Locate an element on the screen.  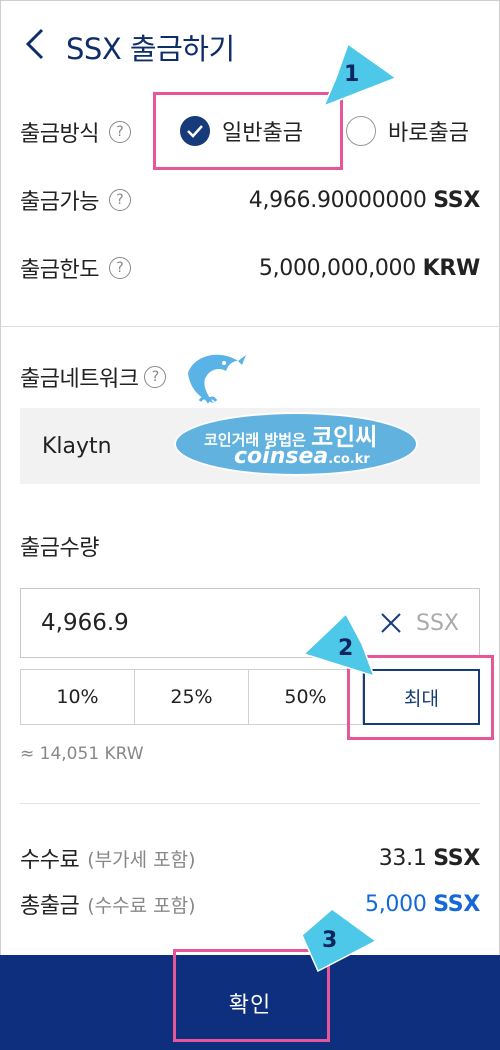
callout-number-1: 1 is located at coordinates (352, 74).